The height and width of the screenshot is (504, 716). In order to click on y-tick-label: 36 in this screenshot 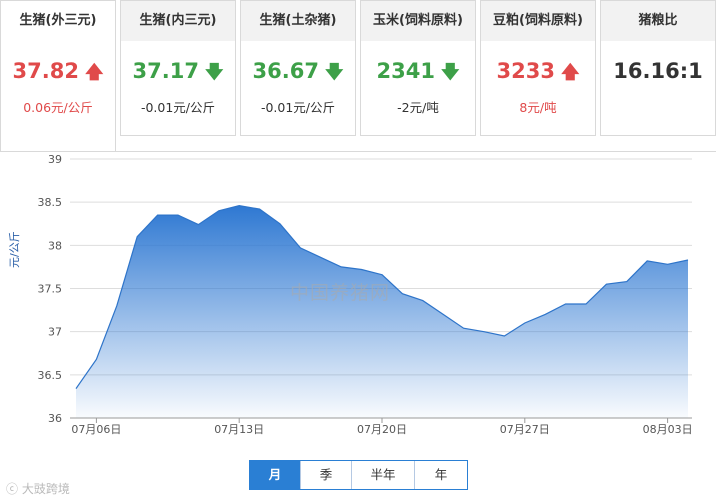, I will do `click(55, 418)`.